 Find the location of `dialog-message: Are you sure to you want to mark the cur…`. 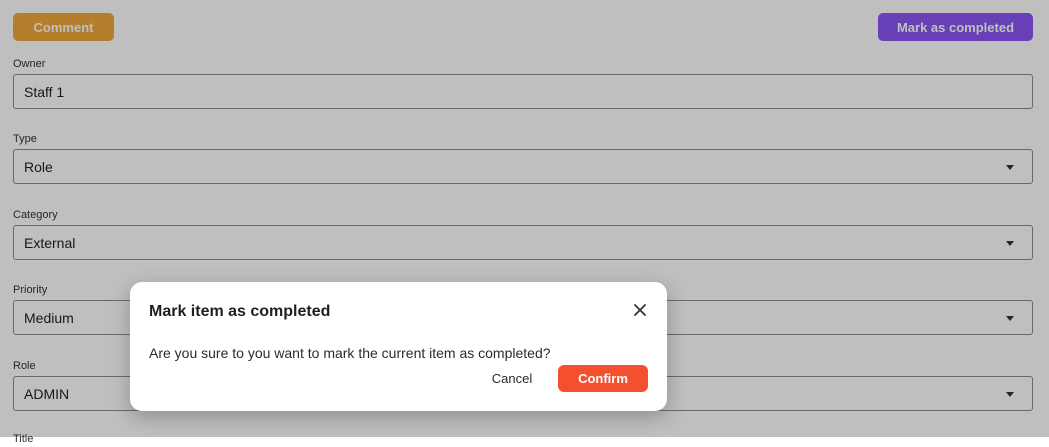

dialog-message: Are you sure to you want to mark the cur… is located at coordinates (350, 353).